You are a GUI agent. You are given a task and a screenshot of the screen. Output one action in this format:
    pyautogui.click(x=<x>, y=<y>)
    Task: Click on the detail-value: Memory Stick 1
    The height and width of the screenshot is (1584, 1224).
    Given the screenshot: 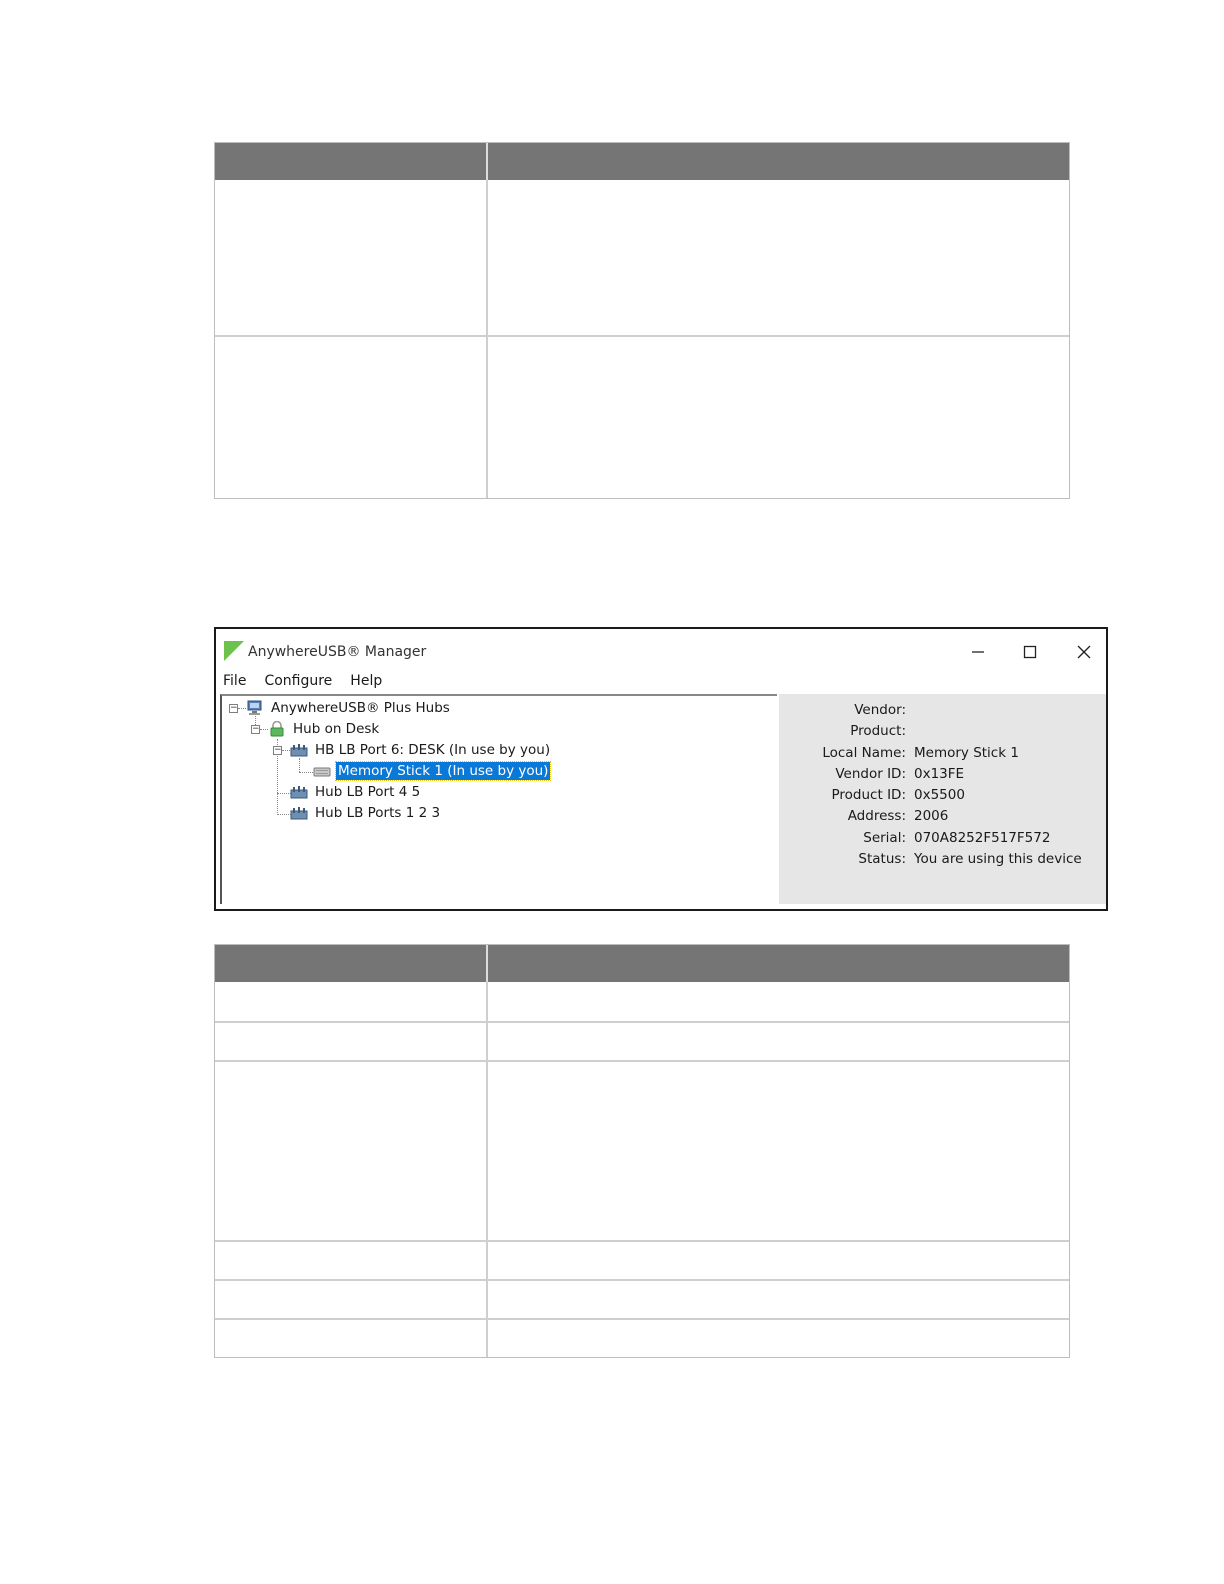 What is the action you would take?
    pyautogui.click(x=966, y=753)
    